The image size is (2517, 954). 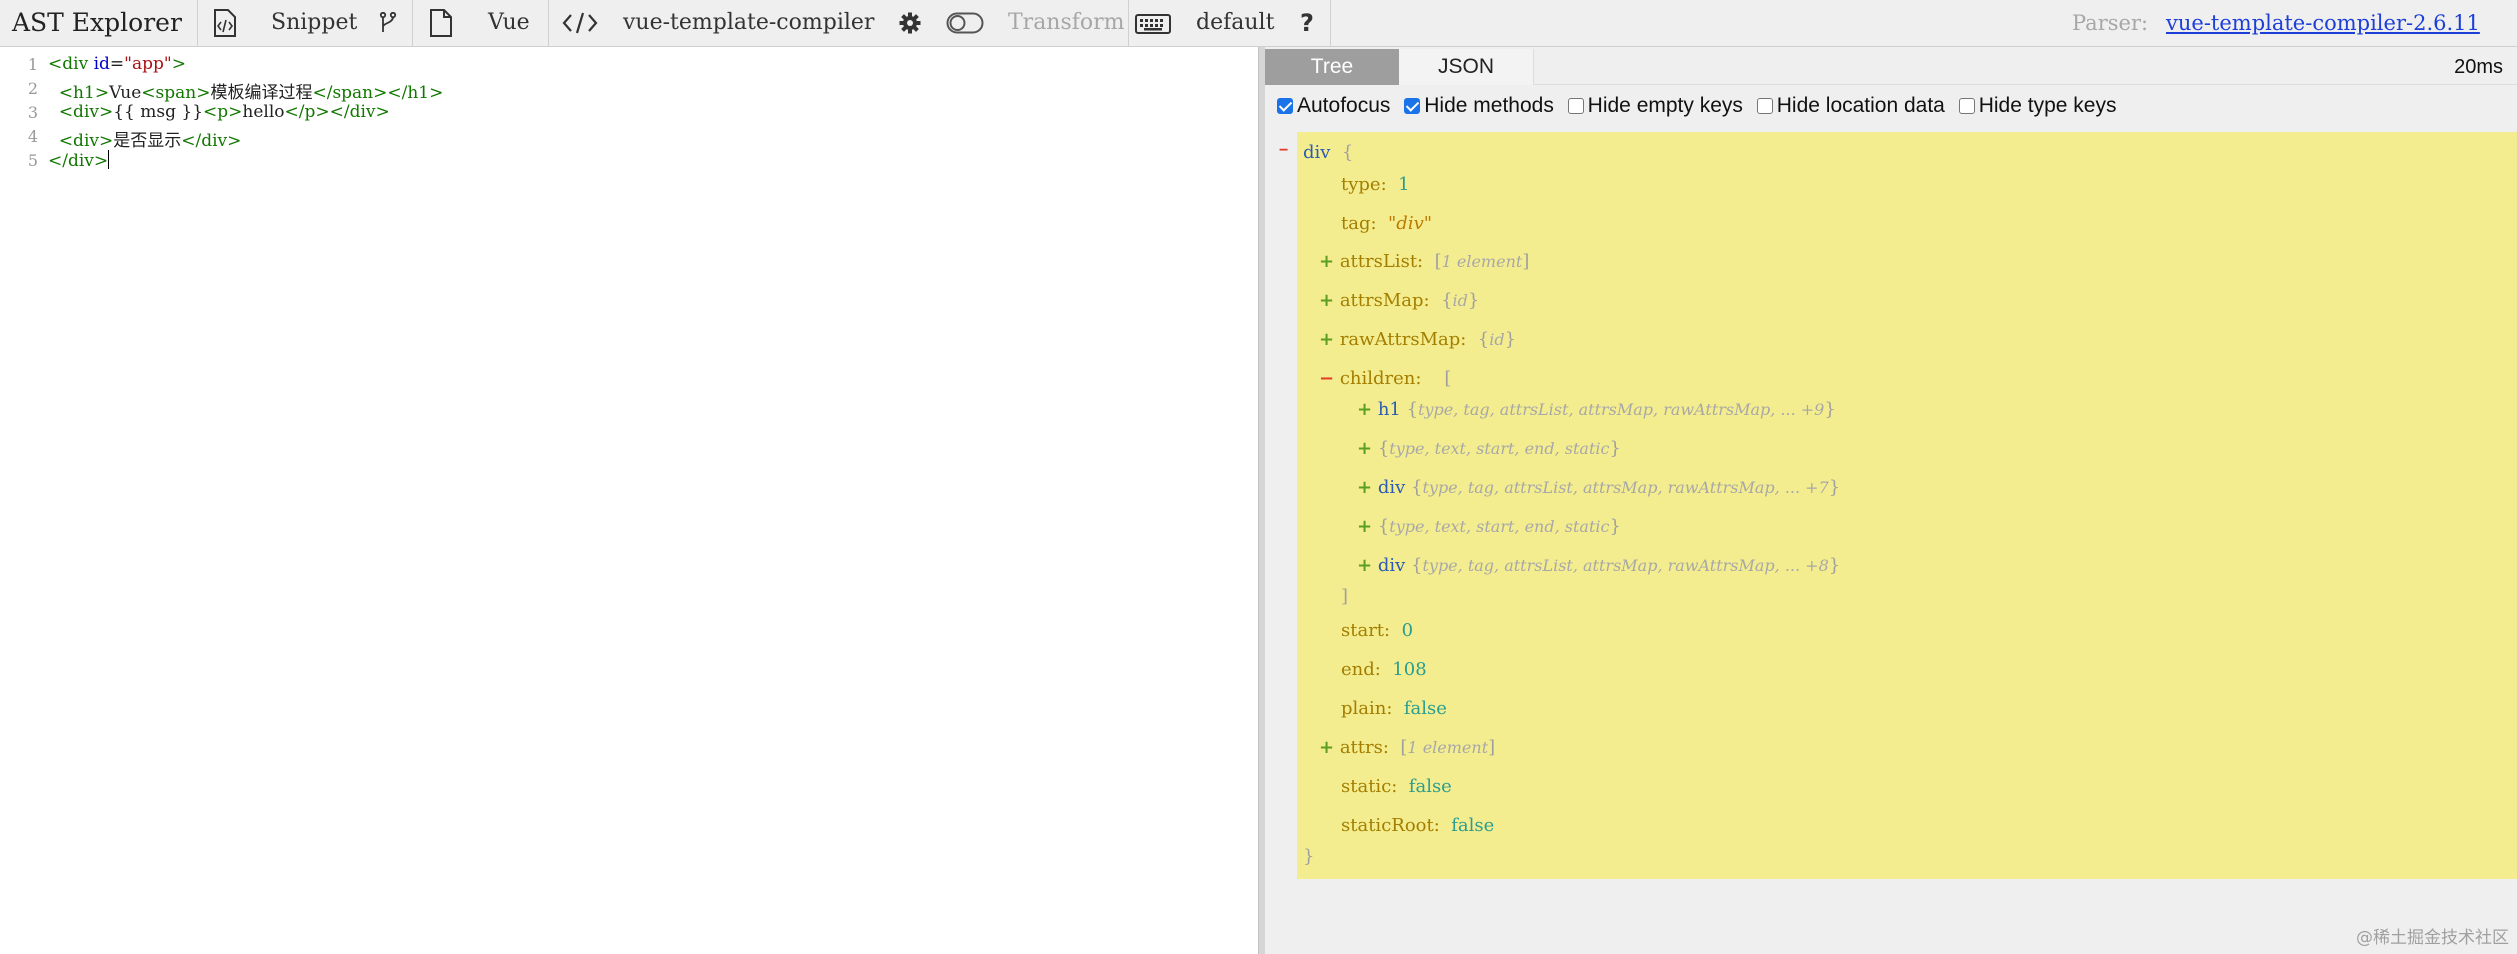 I want to click on tab-json: JSON, so click(x=1466, y=67).